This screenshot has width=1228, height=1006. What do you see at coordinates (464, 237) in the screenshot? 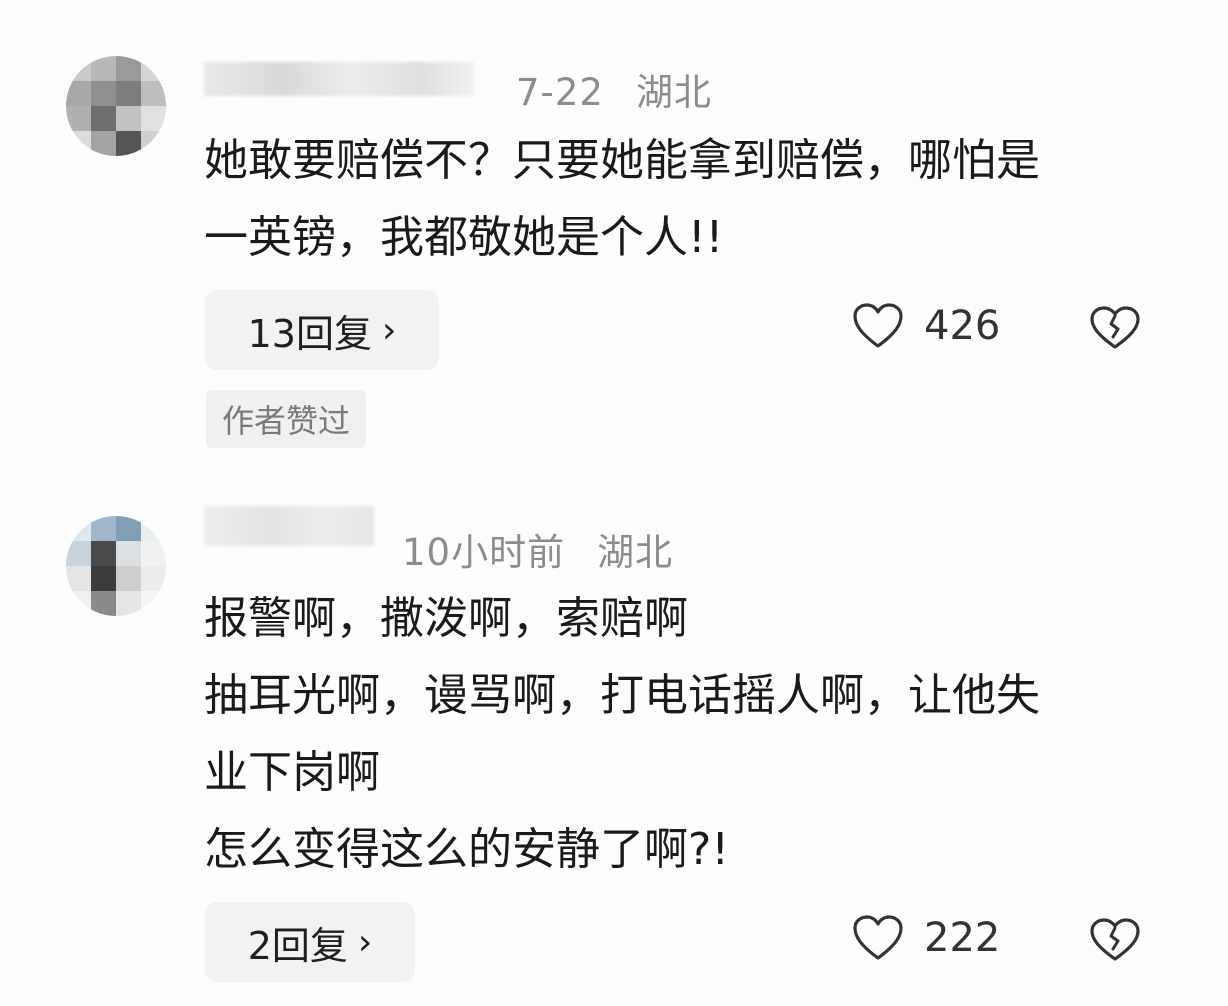
I see `comment-line: 一英镑，我都敬她是个人!!` at bounding box center [464, 237].